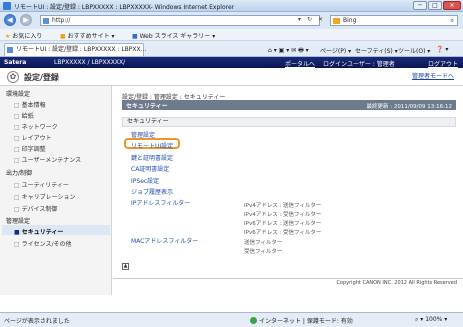 Image resolution: width=463 pixels, height=327 pixels. Describe the element at coordinates (376, 50) in the screenshot. I see `toolbar-safety-menu: セーフティ(S) ▾` at that location.